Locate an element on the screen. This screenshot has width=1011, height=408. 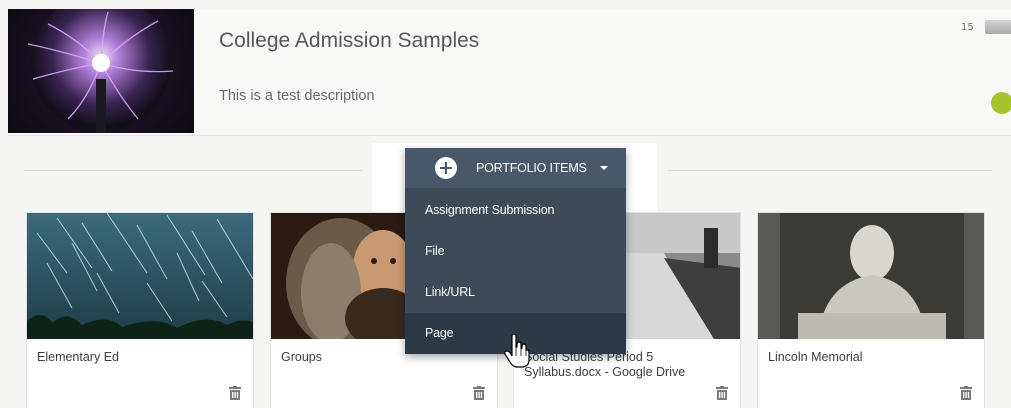
item-count: 15 is located at coordinates (967, 27).